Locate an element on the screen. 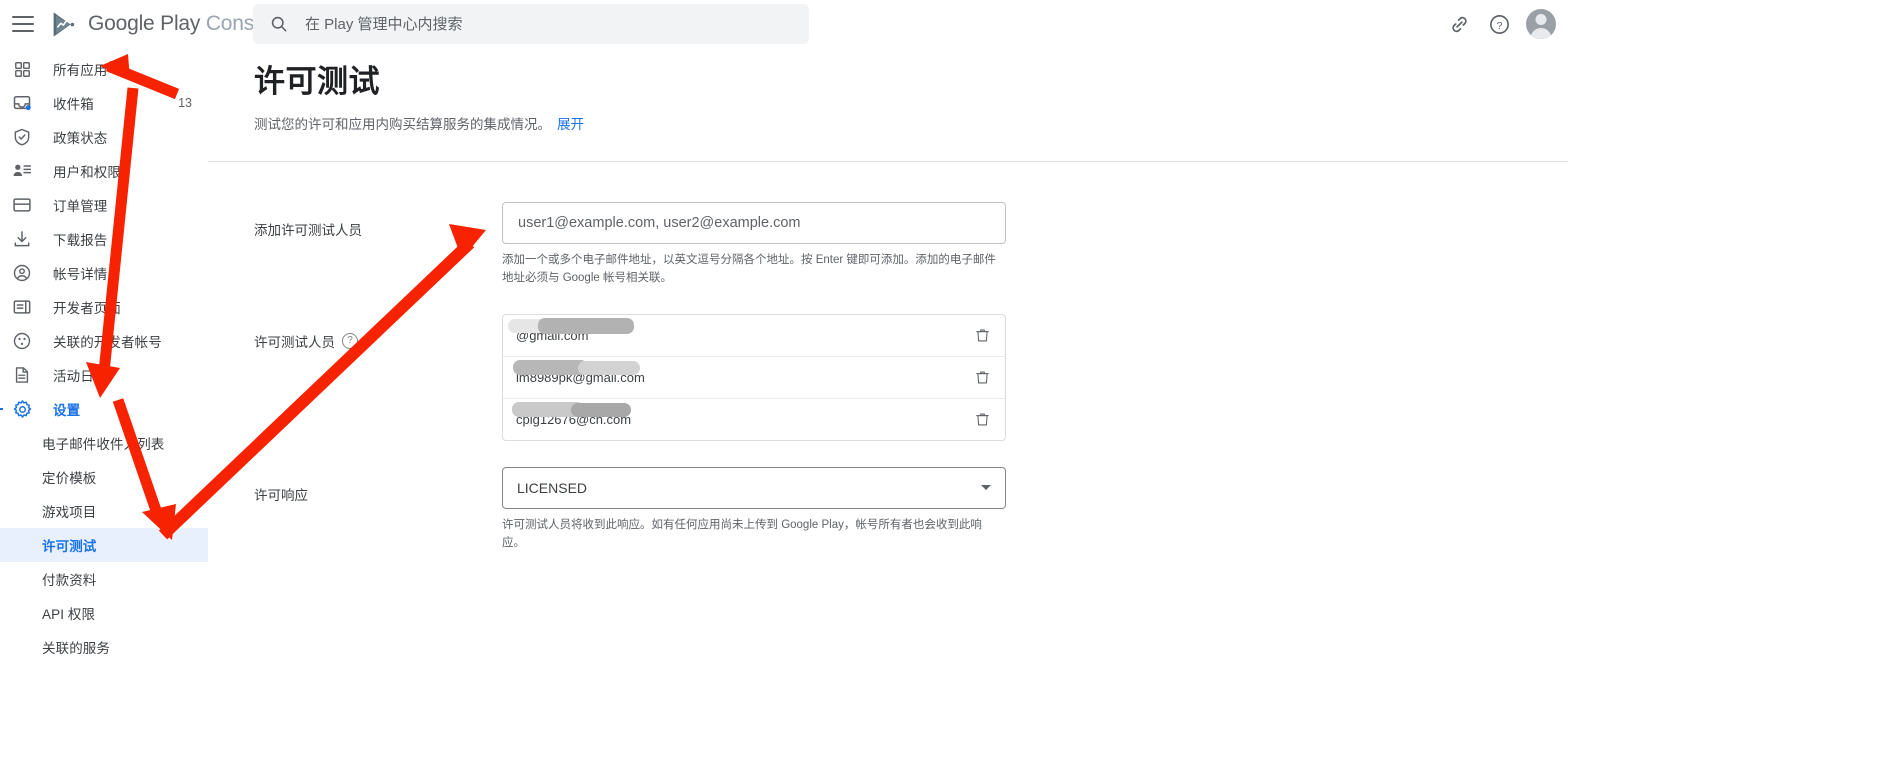 This screenshot has height=777, width=1878. brand-primary: Google Play is located at coordinates (144, 23).